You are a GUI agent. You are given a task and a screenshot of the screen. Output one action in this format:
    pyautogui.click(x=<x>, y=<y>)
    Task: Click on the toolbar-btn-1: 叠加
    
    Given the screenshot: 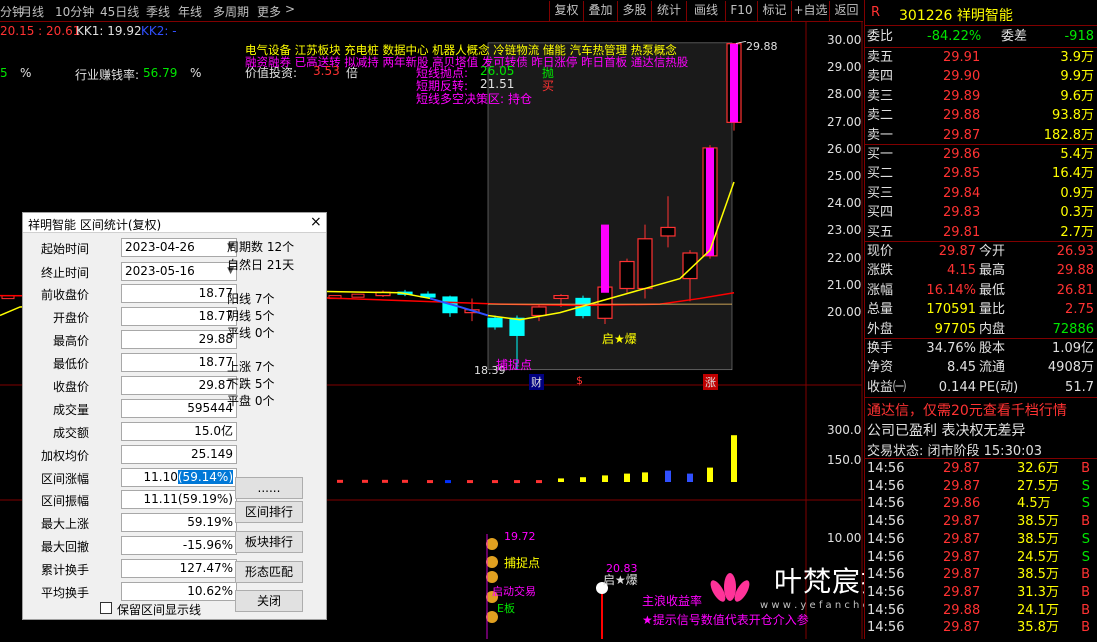 What is the action you would take?
    pyautogui.click(x=600, y=11)
    